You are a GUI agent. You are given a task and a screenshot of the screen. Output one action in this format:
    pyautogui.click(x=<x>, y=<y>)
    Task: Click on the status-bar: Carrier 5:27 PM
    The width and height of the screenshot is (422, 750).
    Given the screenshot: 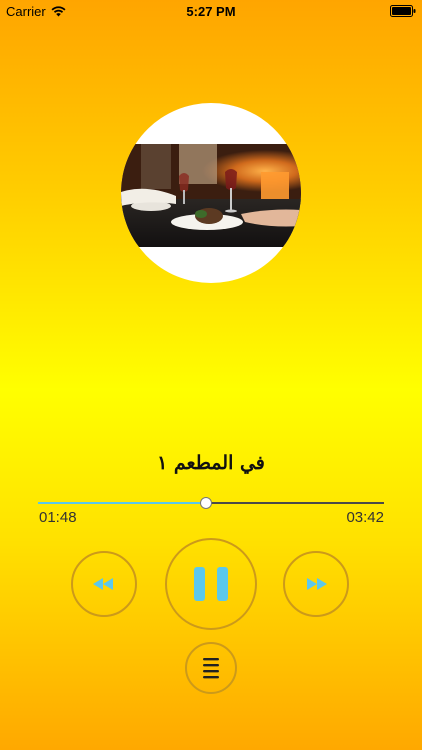 What is the action you would take?
    pyautogui.click(x=211, y=11)
    